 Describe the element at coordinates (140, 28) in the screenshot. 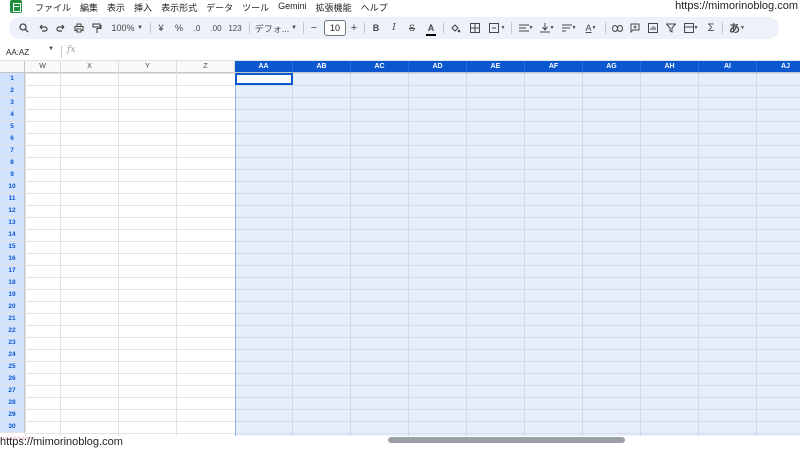

I see `zoom-dropdown-chevron-icon: ▼` at that location.